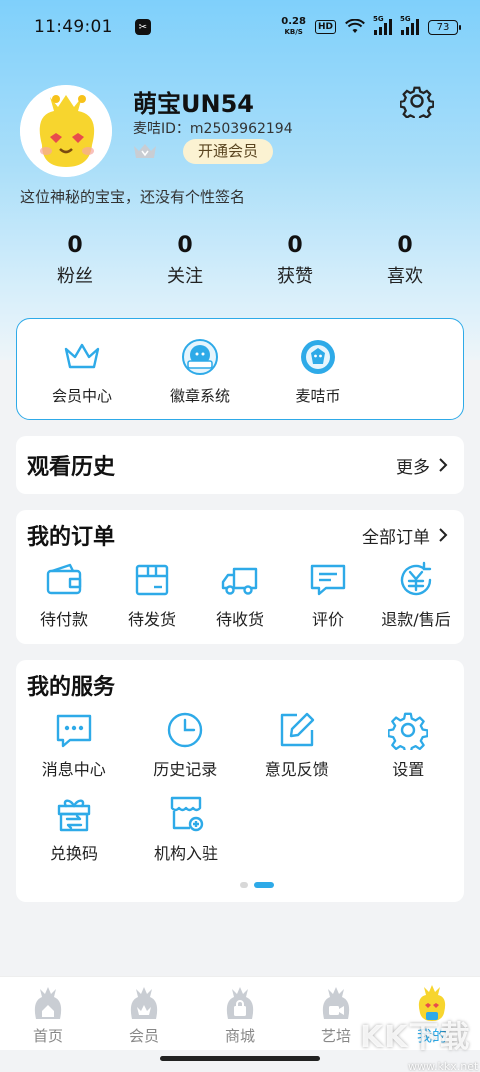 The image size is (480, 1072). I want to click on tab-vip: 会员, so click(144, 1013).